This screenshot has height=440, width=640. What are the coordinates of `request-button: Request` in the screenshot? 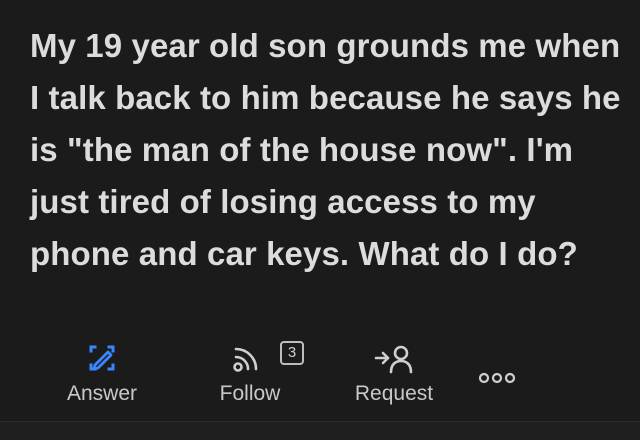 It's located at (394, 372).